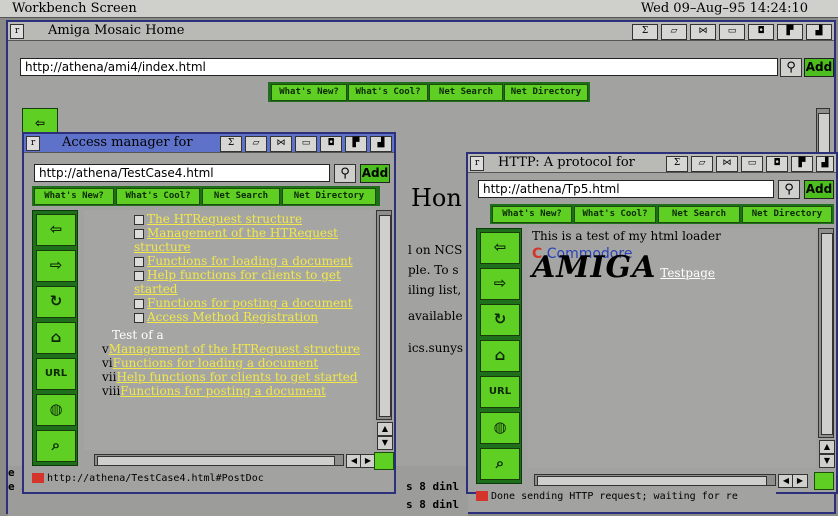 The image size is (838, 516). I want to click on access-add-button: Add, so click(375, 173).